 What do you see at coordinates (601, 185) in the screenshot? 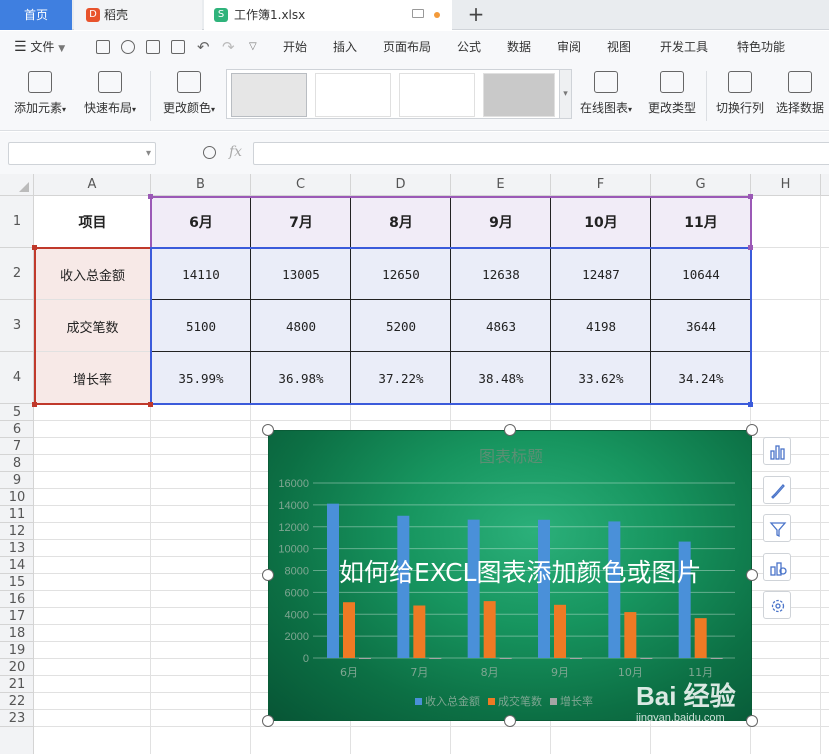
I see `column-header-f: F` at bounding box center [601, 185].